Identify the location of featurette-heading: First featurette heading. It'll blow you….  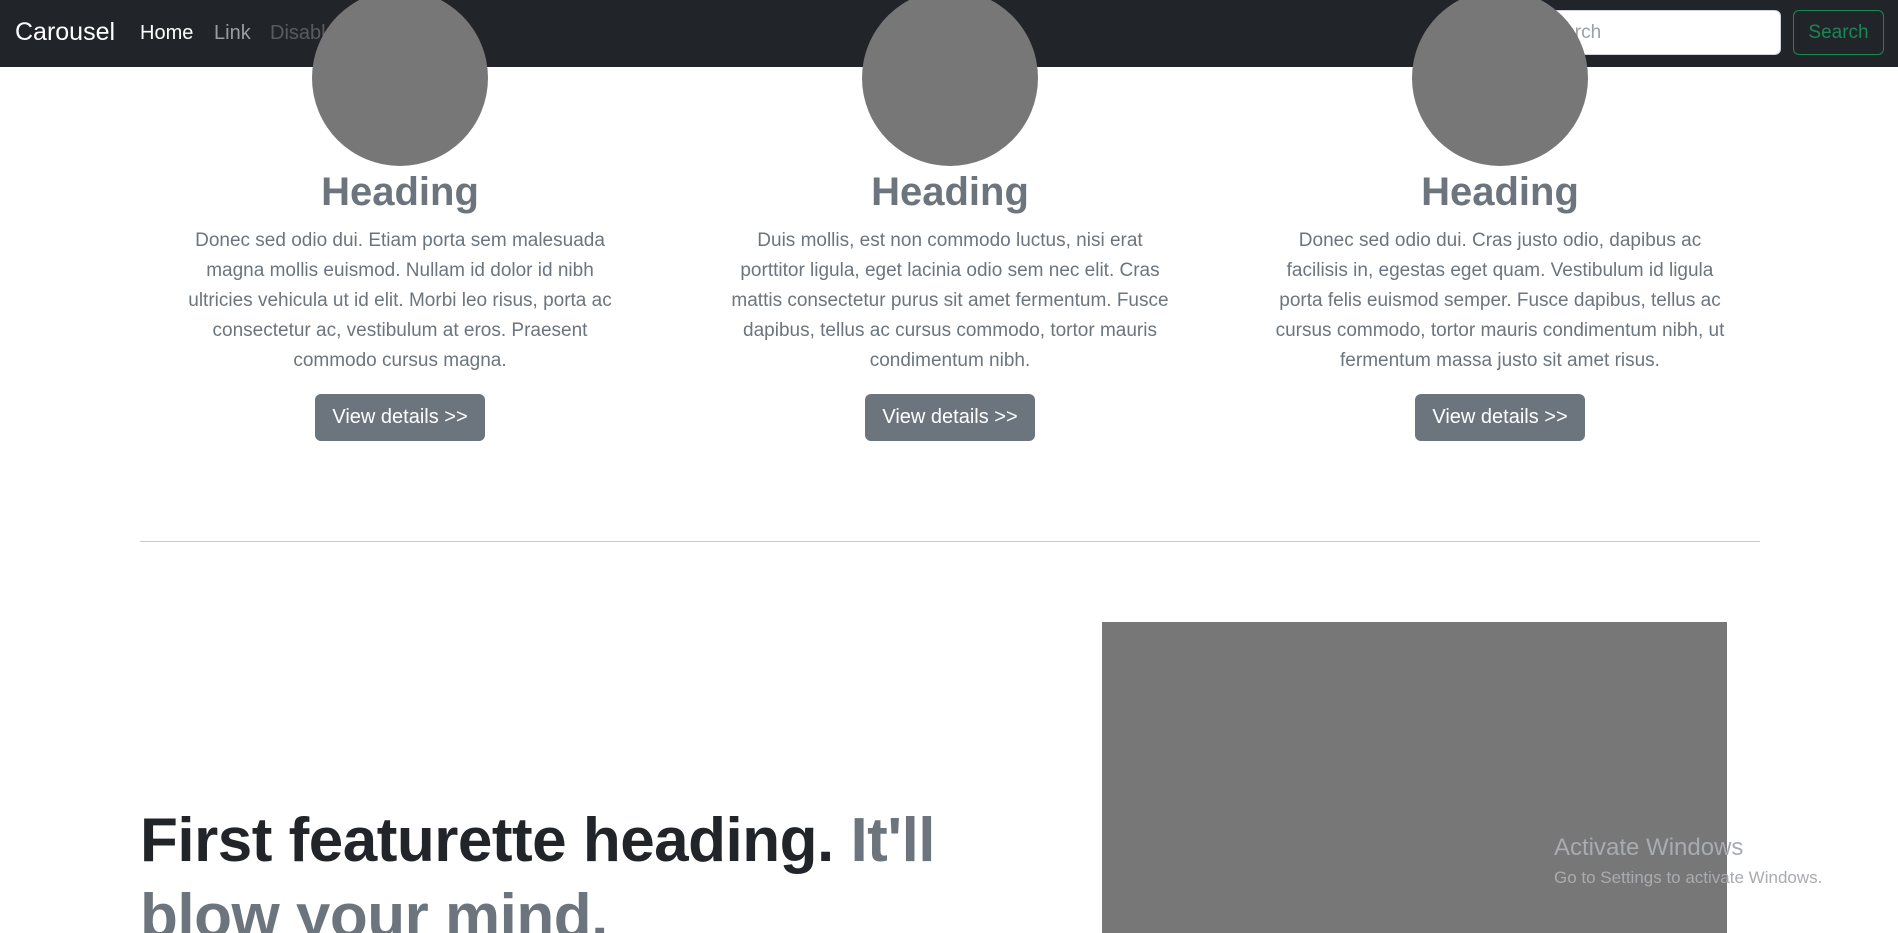
(570, 868).